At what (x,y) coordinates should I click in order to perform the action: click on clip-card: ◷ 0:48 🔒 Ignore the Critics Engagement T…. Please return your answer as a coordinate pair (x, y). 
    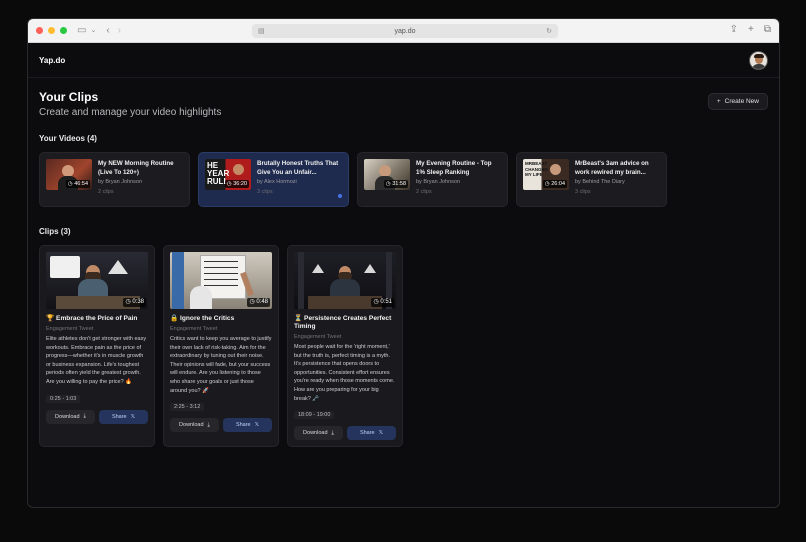
    Looking at the image, I should click on (221, 346).